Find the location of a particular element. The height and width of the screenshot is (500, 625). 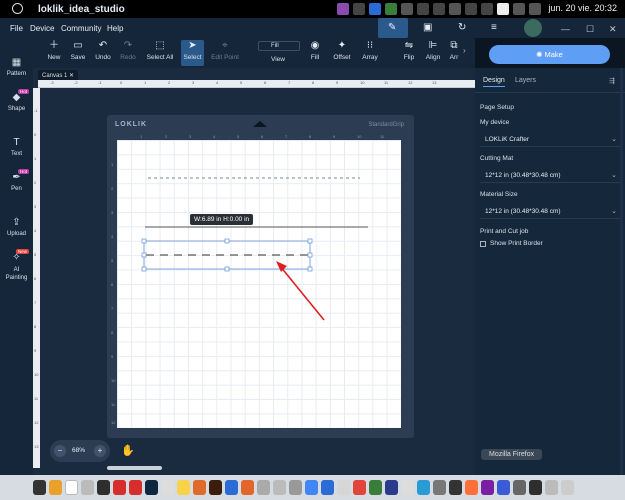

tab-design: Design is located at coordinates (494, 82).